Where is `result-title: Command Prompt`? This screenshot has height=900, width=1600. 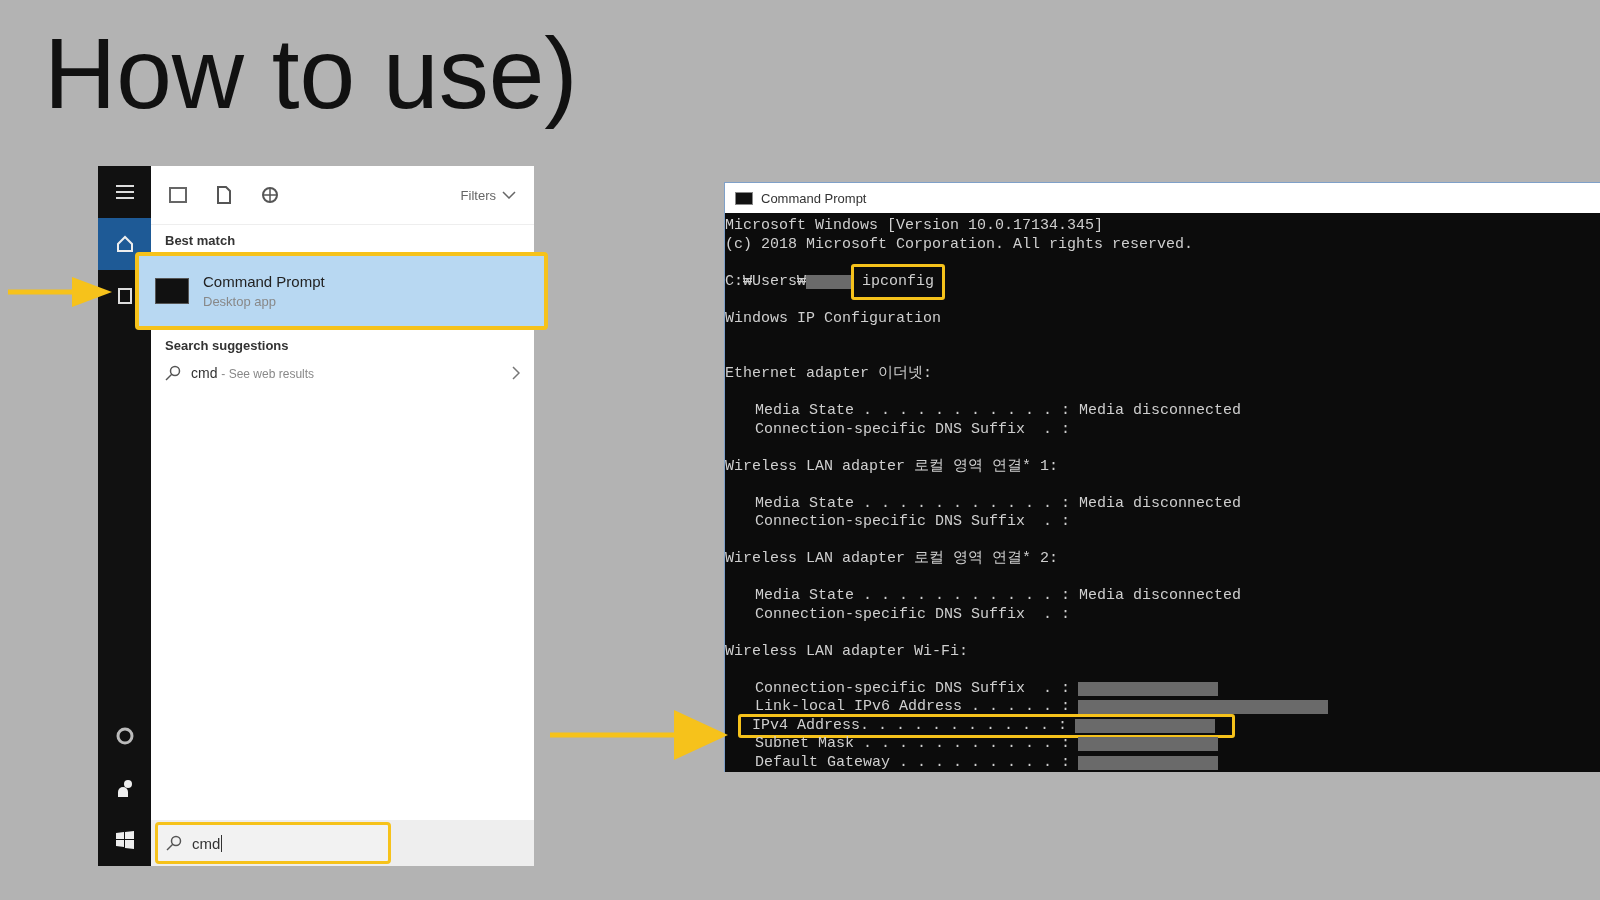 result-title: Command Prompt is located at coordinates (264, 281).